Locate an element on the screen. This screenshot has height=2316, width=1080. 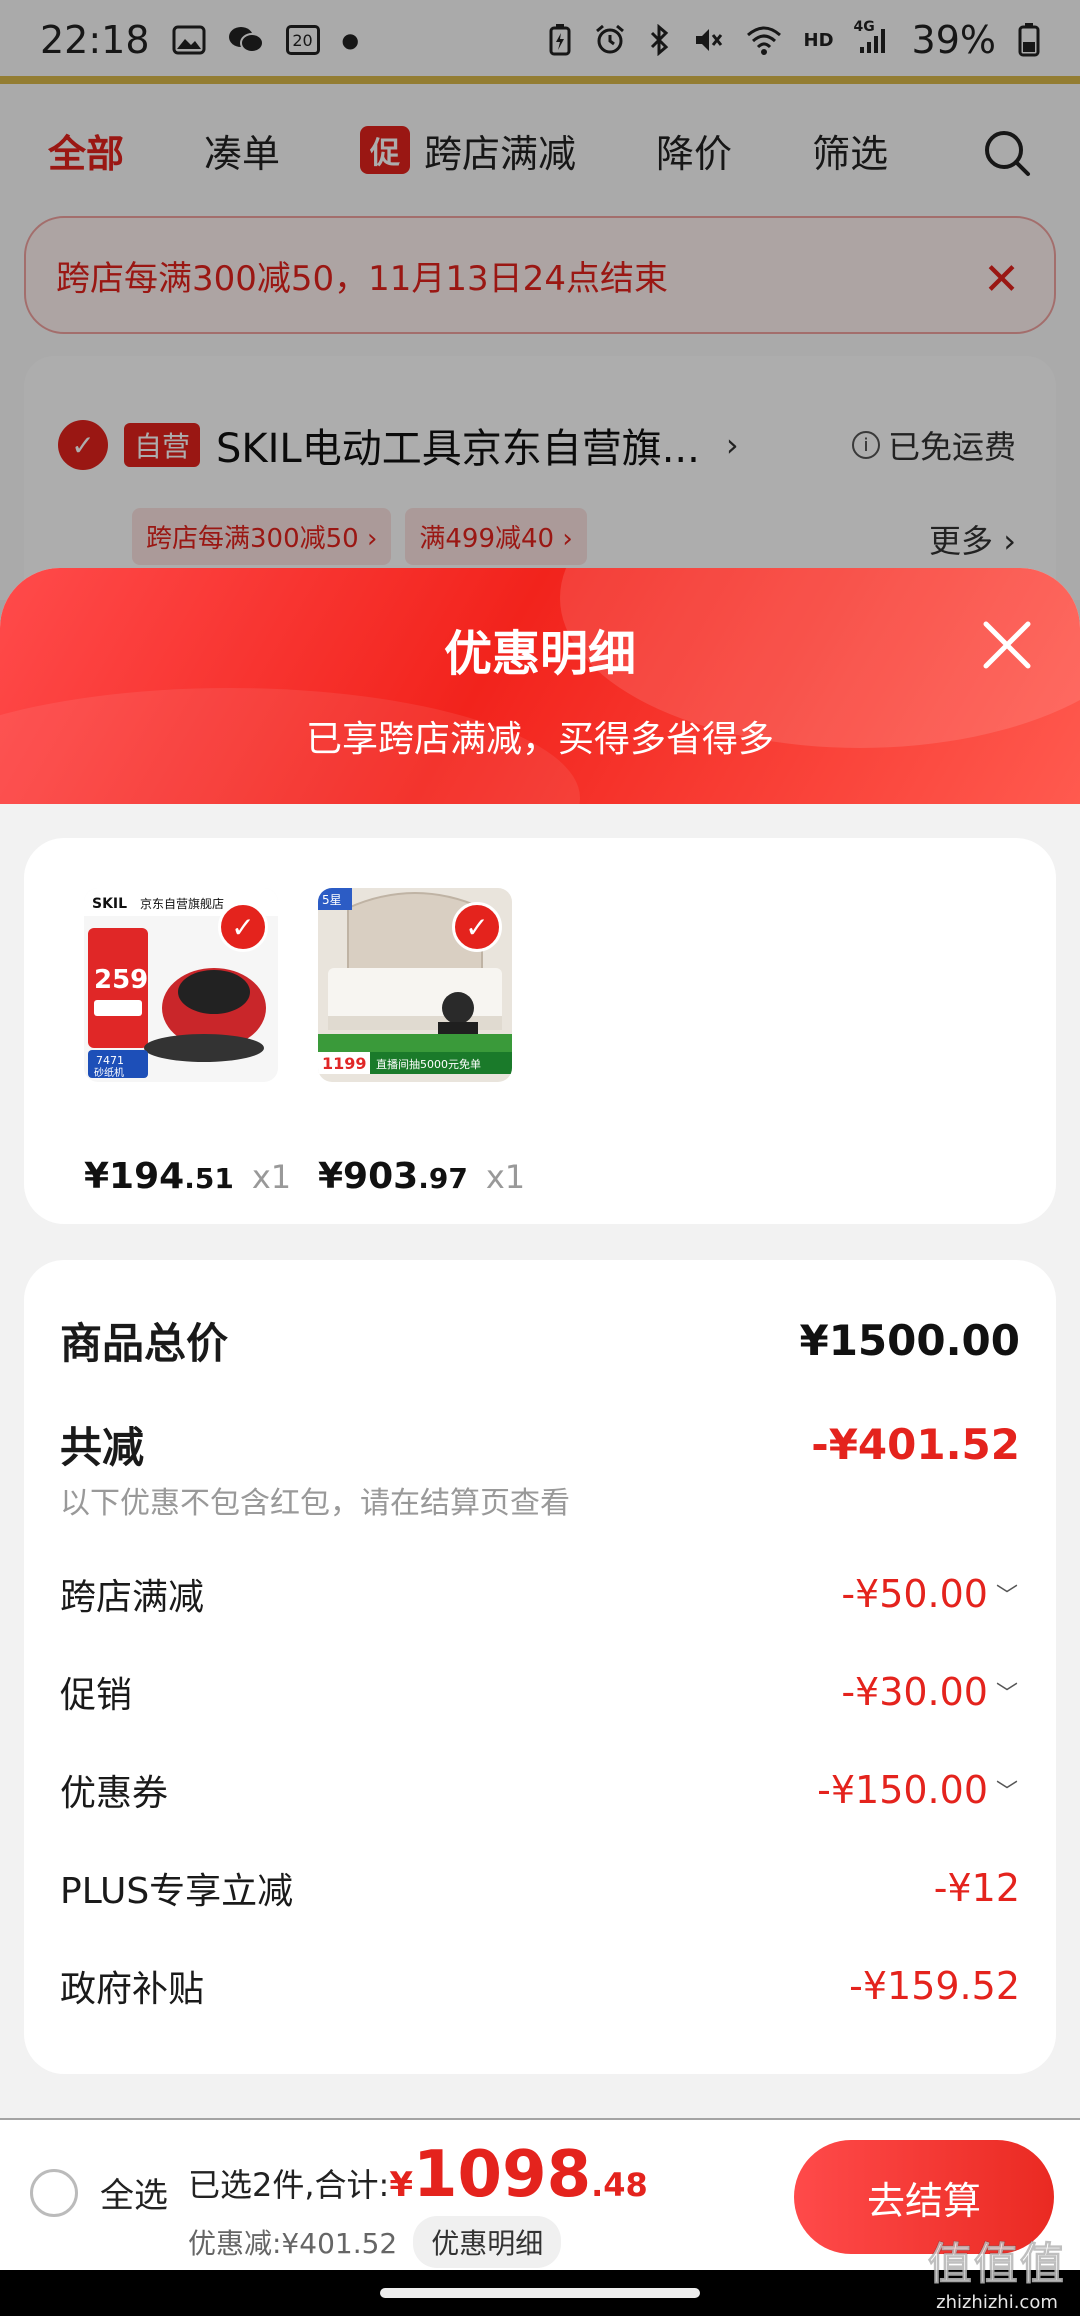
total-reduce-value: -¥401.52 is located at coordinates (915, 1444).